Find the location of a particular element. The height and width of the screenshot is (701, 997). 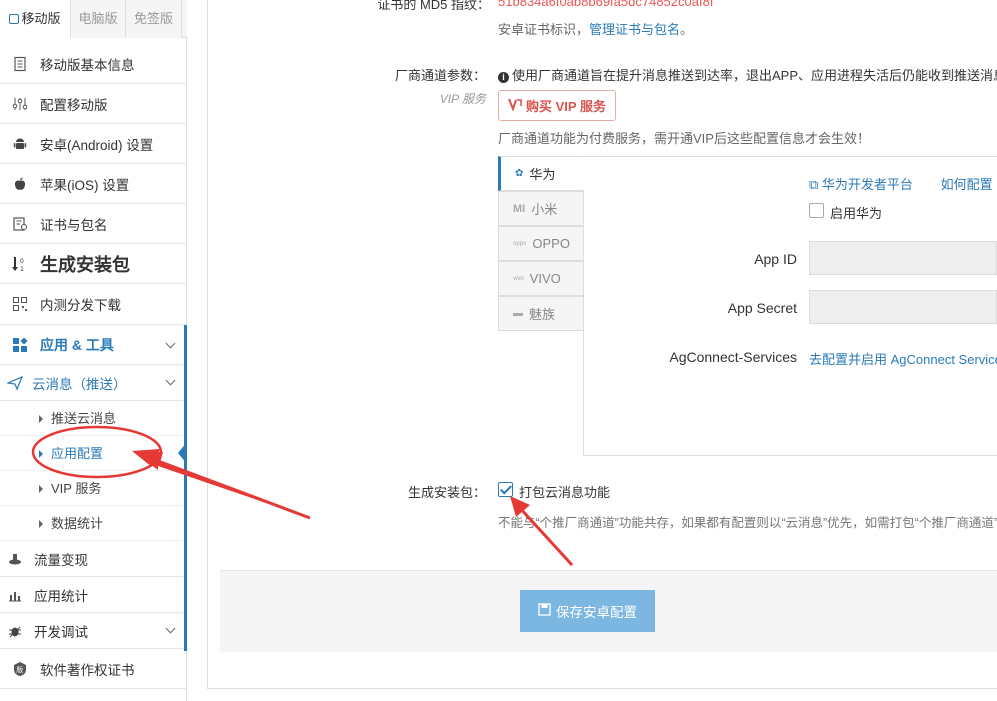

agconnect-link: 去配置并启用 AgConnect Services is located at coordinates (903, 358).